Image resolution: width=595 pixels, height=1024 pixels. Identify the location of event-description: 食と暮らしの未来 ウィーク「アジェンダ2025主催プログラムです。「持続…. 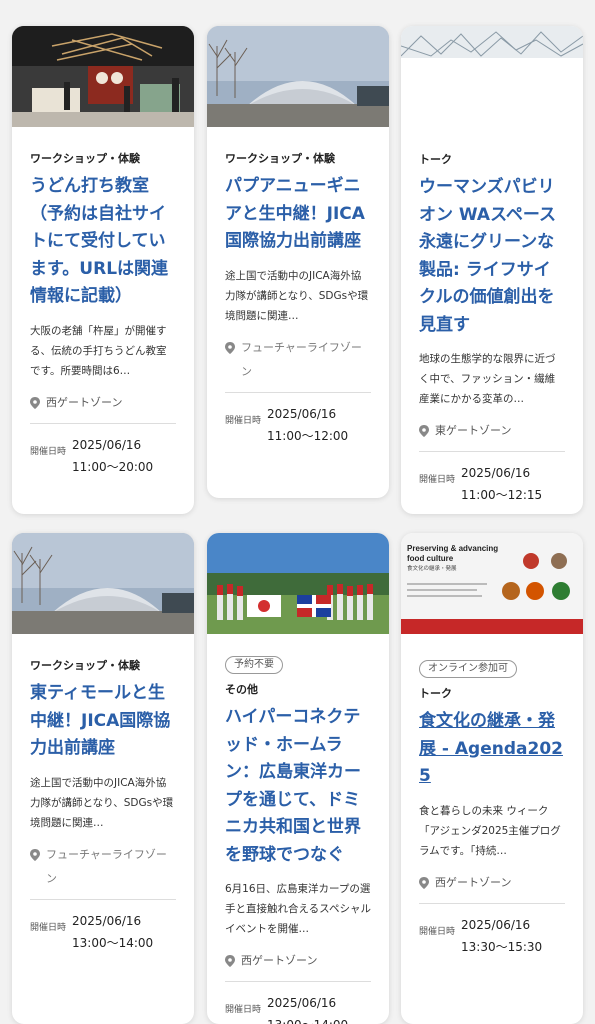
(490, 830).